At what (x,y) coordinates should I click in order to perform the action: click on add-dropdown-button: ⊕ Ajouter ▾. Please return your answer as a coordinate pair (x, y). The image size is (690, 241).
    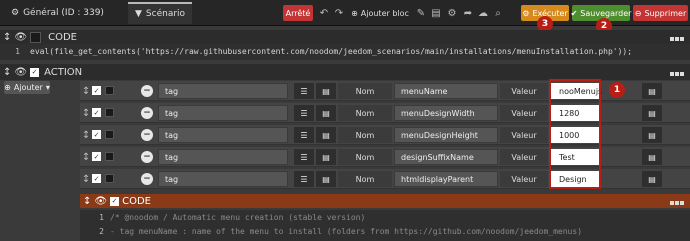
    Looking at the image, I should click on (27, 87).